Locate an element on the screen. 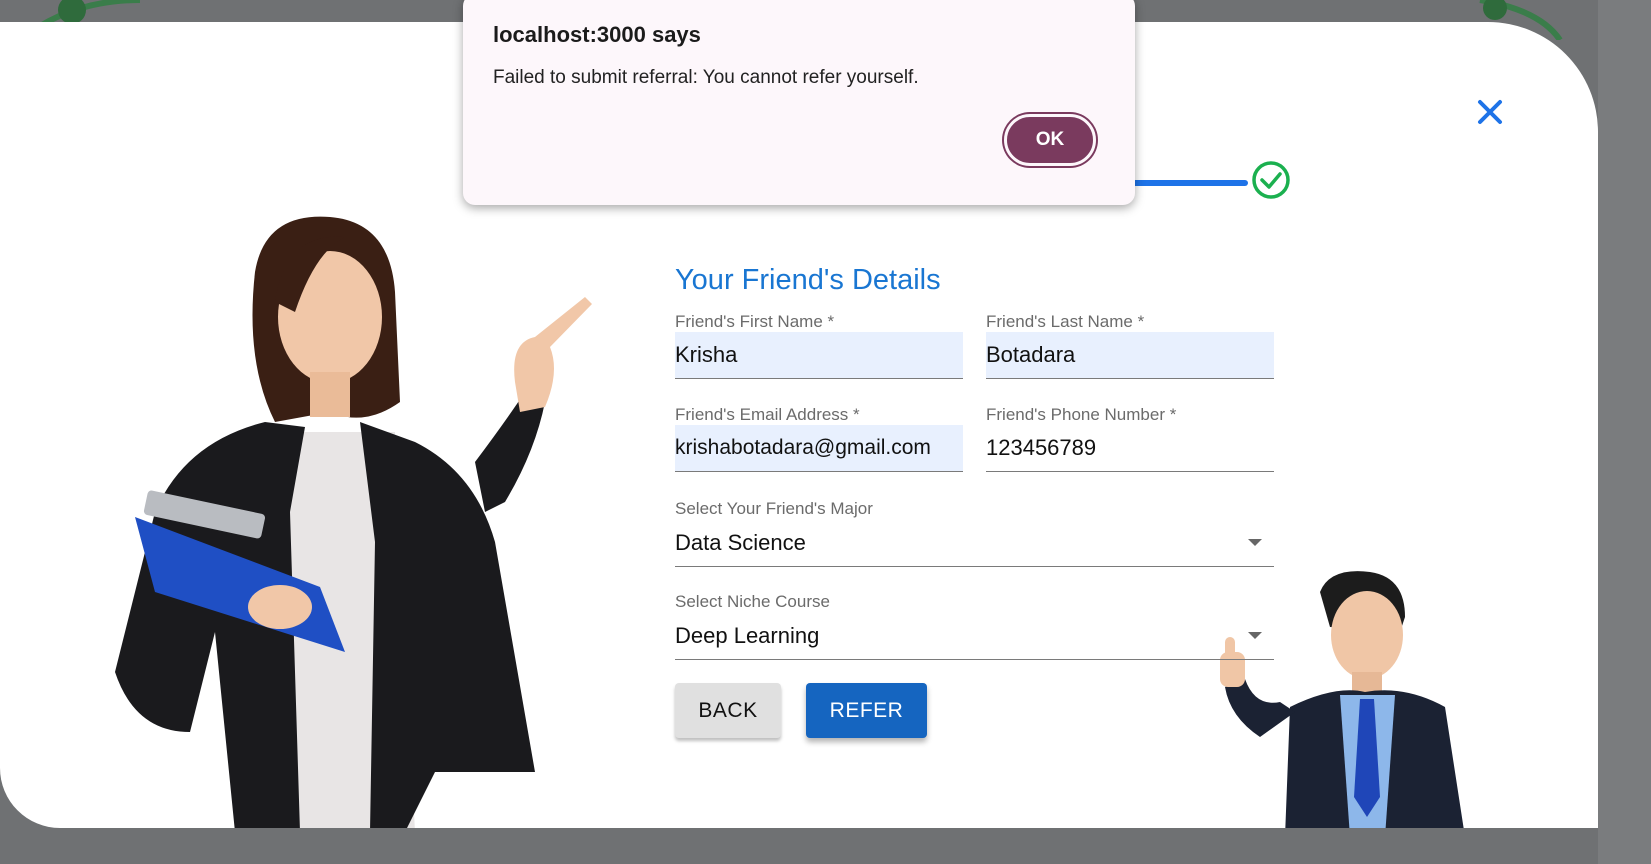 The width and height of the screenshot is (1651, 864). dialog-title: localhost:3000 says is located at coordinates (597, 34).